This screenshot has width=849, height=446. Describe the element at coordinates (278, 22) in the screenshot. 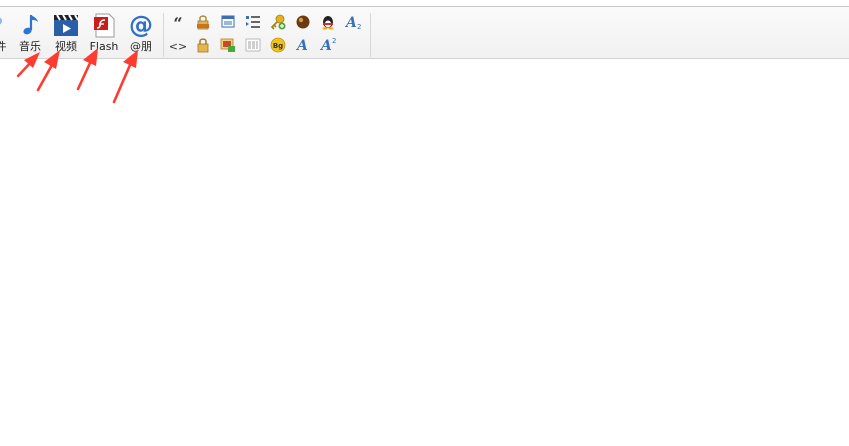

I see `key-plus-icon` at that location.